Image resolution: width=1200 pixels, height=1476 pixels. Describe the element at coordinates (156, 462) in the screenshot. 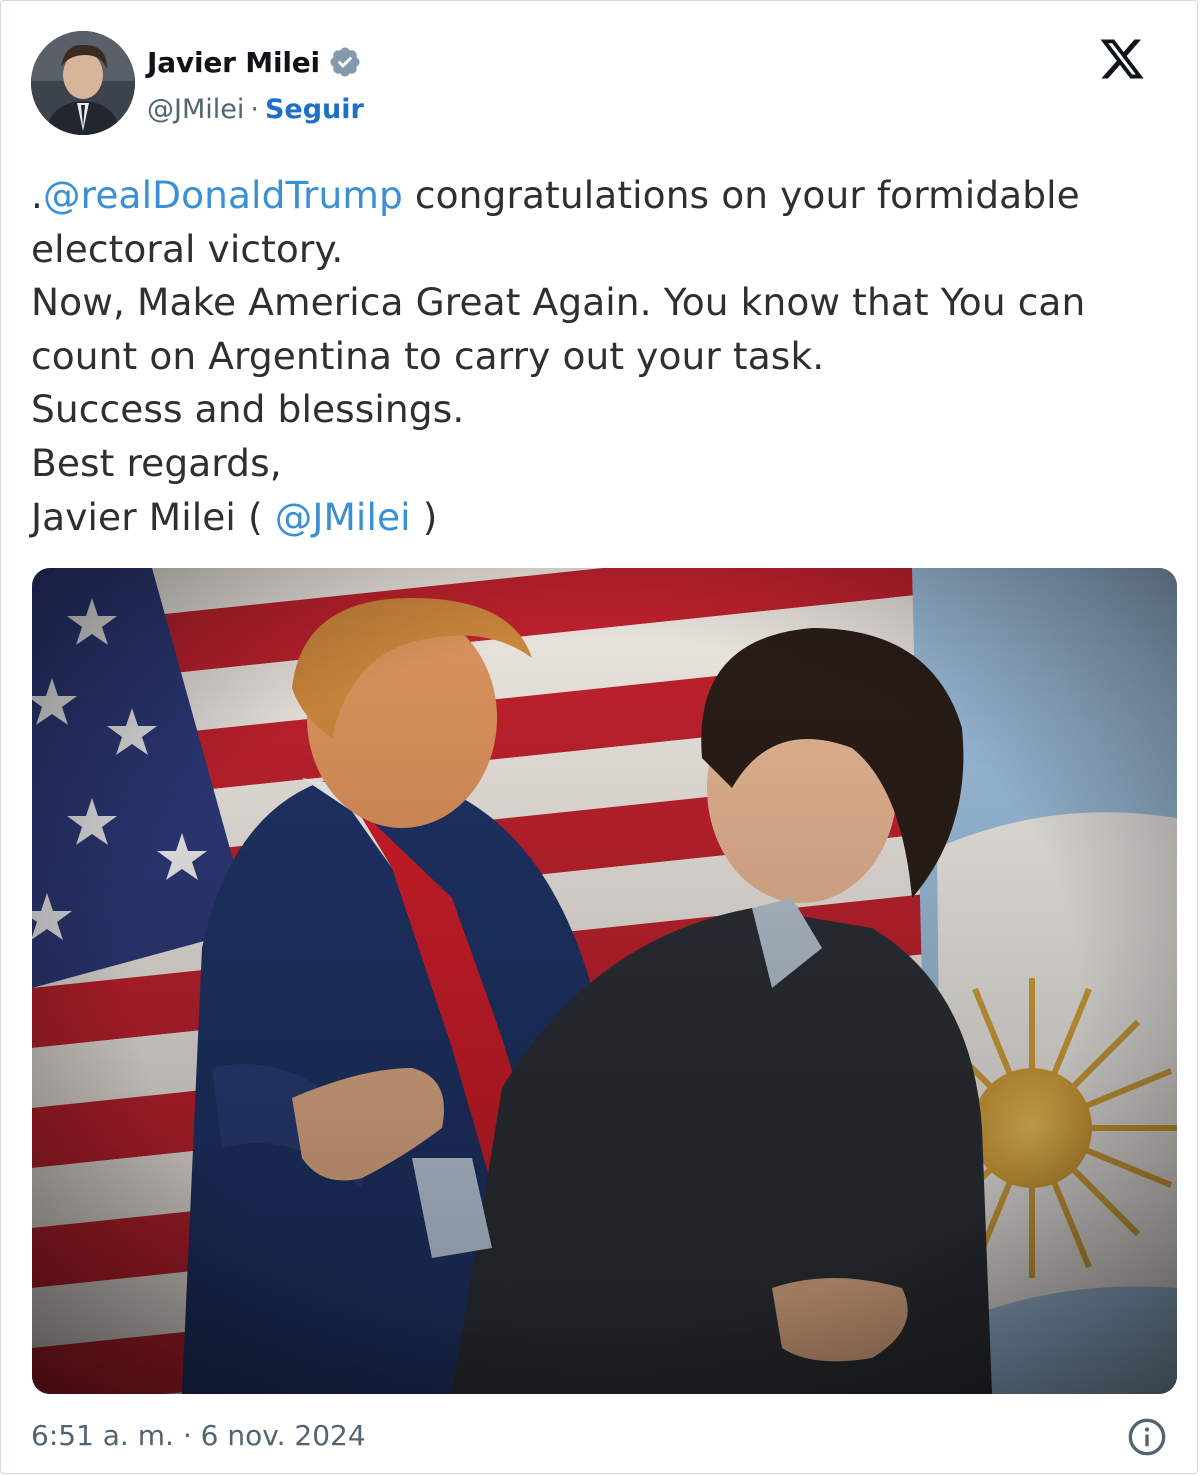

I see `tweet-line-6: Best regards,` at that location.